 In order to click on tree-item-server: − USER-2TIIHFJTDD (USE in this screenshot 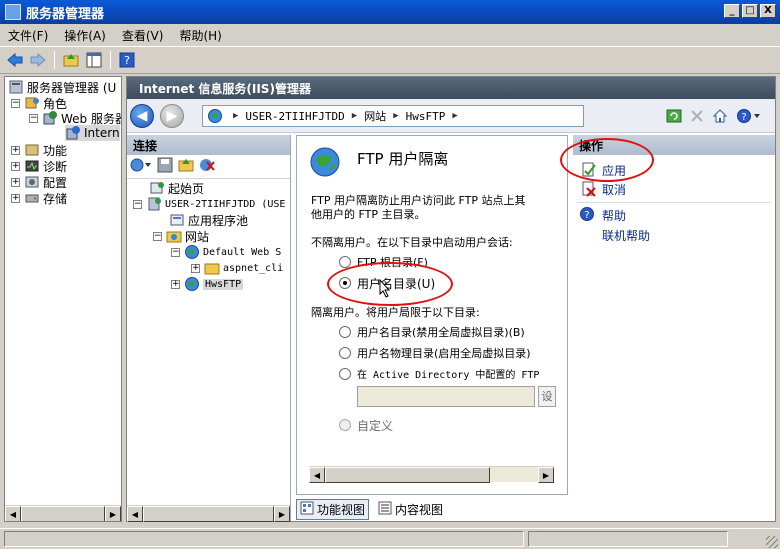, I will do `click(209, 204)`.